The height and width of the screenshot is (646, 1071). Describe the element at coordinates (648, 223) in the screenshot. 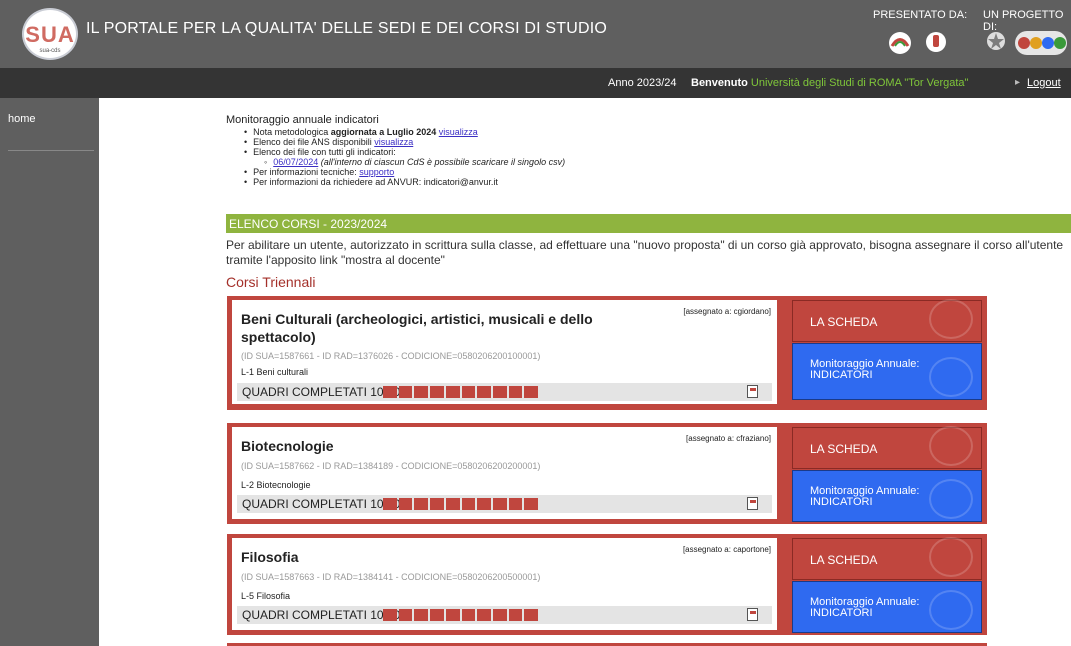

I see `section-header: ELENCO CORSI - 2023/2024` at that location.